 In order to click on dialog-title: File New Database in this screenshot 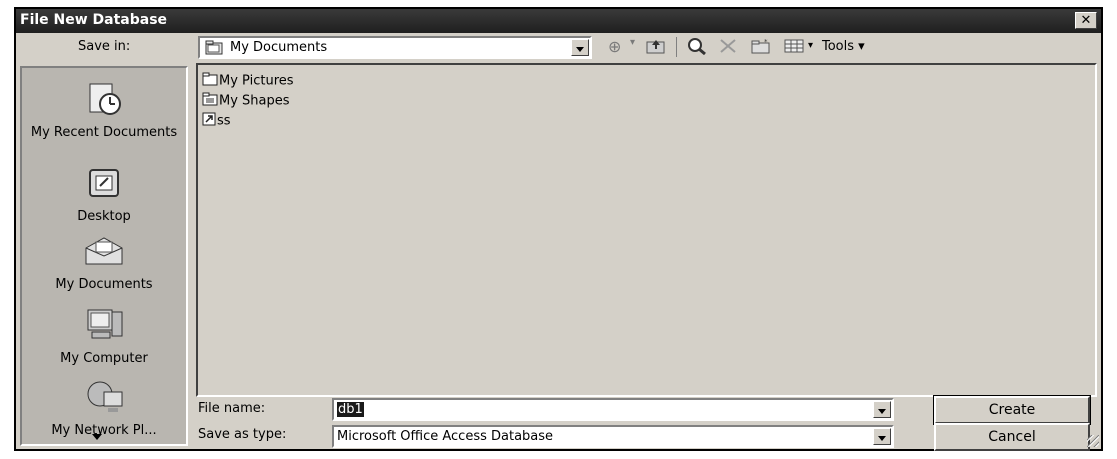, I will do `click(94, 20)`.